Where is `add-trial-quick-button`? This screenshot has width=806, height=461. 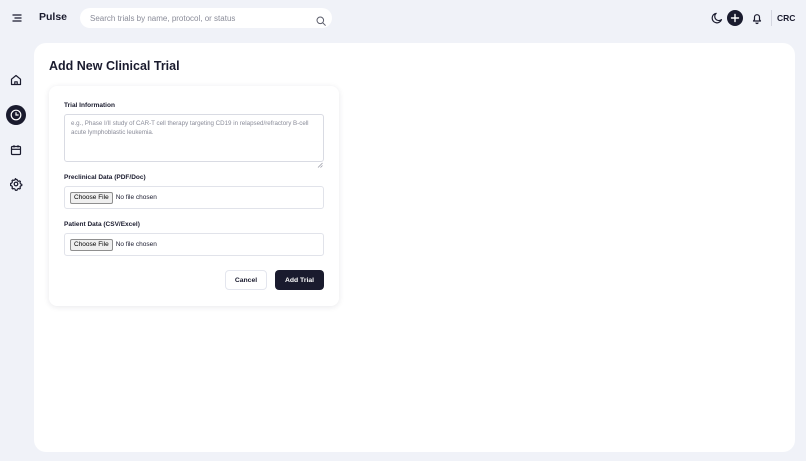 add-trial-quick-button is located at coordinates (735, 18).